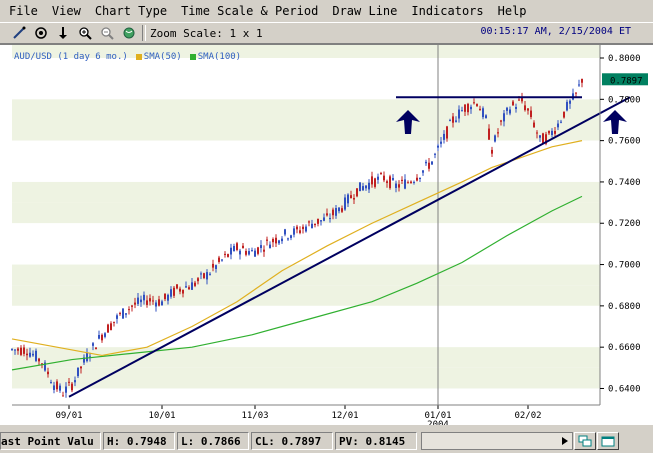  What do you see at coordinates (447, 11) in the screenshot?
I see `menu-indicators: Indicators` at bounding box center [447, 11].